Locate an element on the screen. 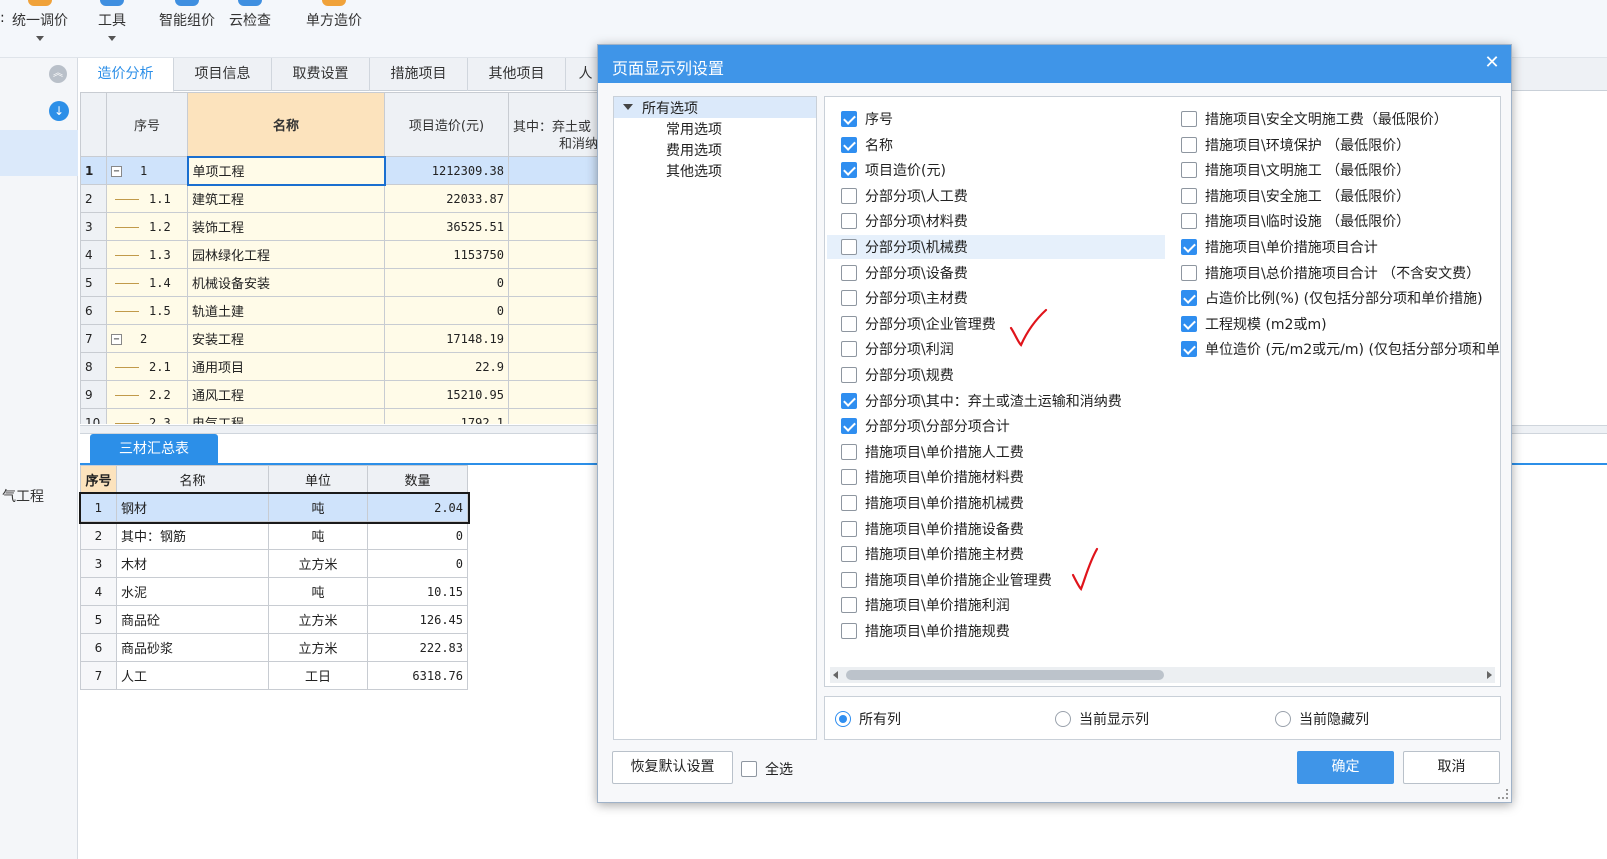 This screenshot has height=859, width=1607. column-option-checkbox: 分部分项\规费 is located at coordinates (996, 375).